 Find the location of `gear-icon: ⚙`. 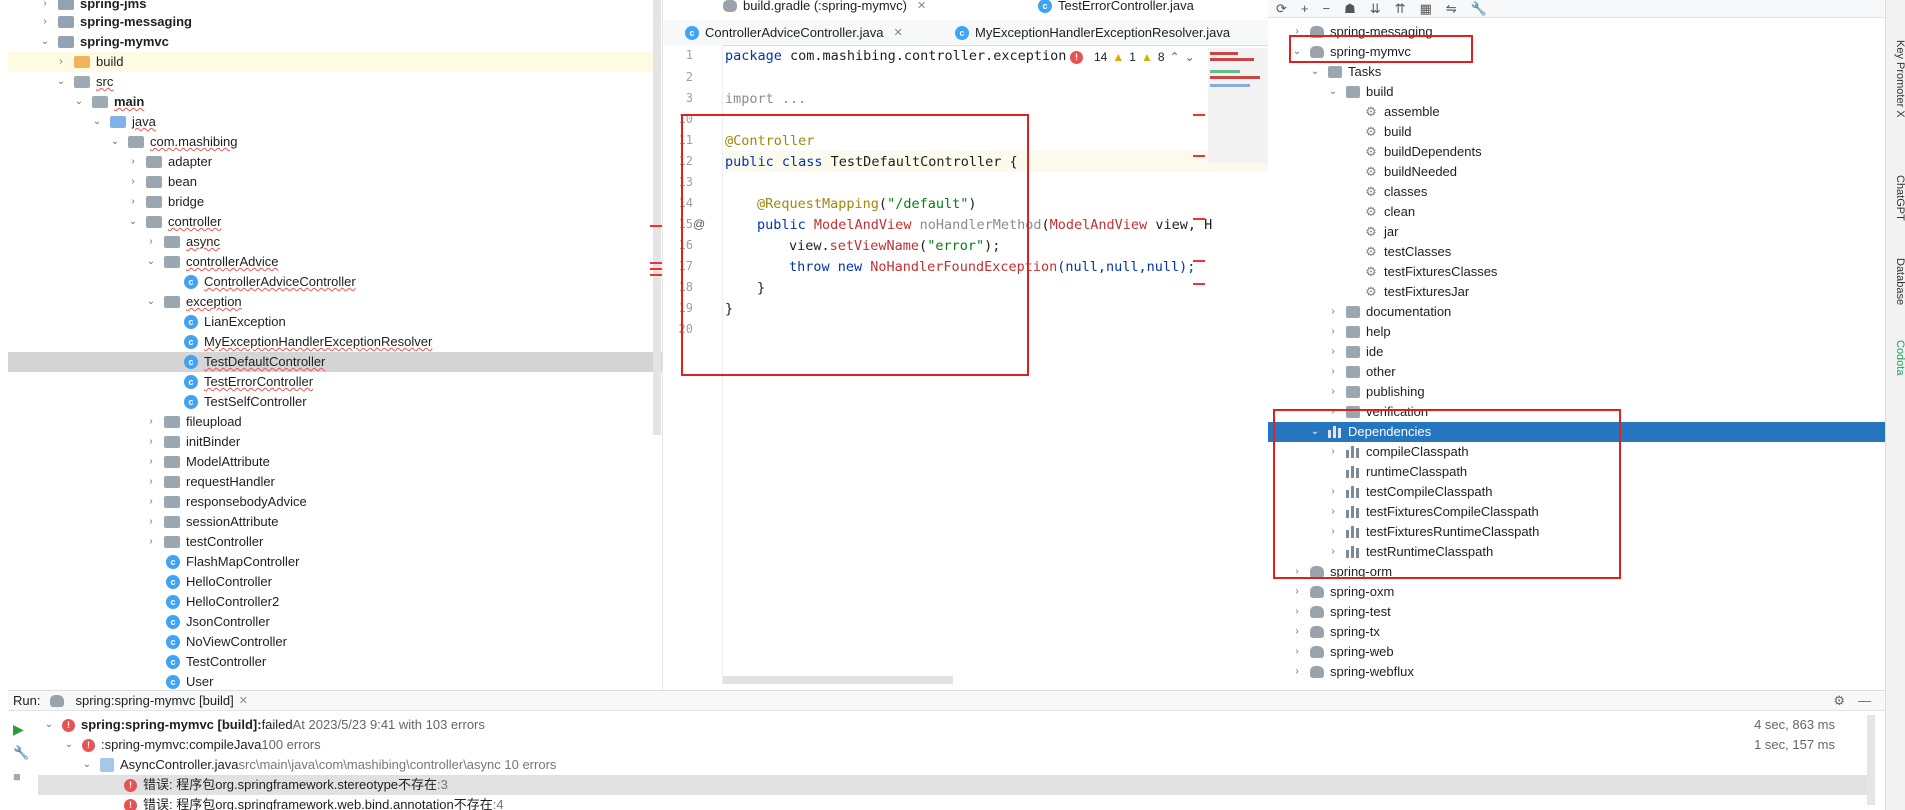

gear-icon: ⚙ is located at coordinates (1839, 701).